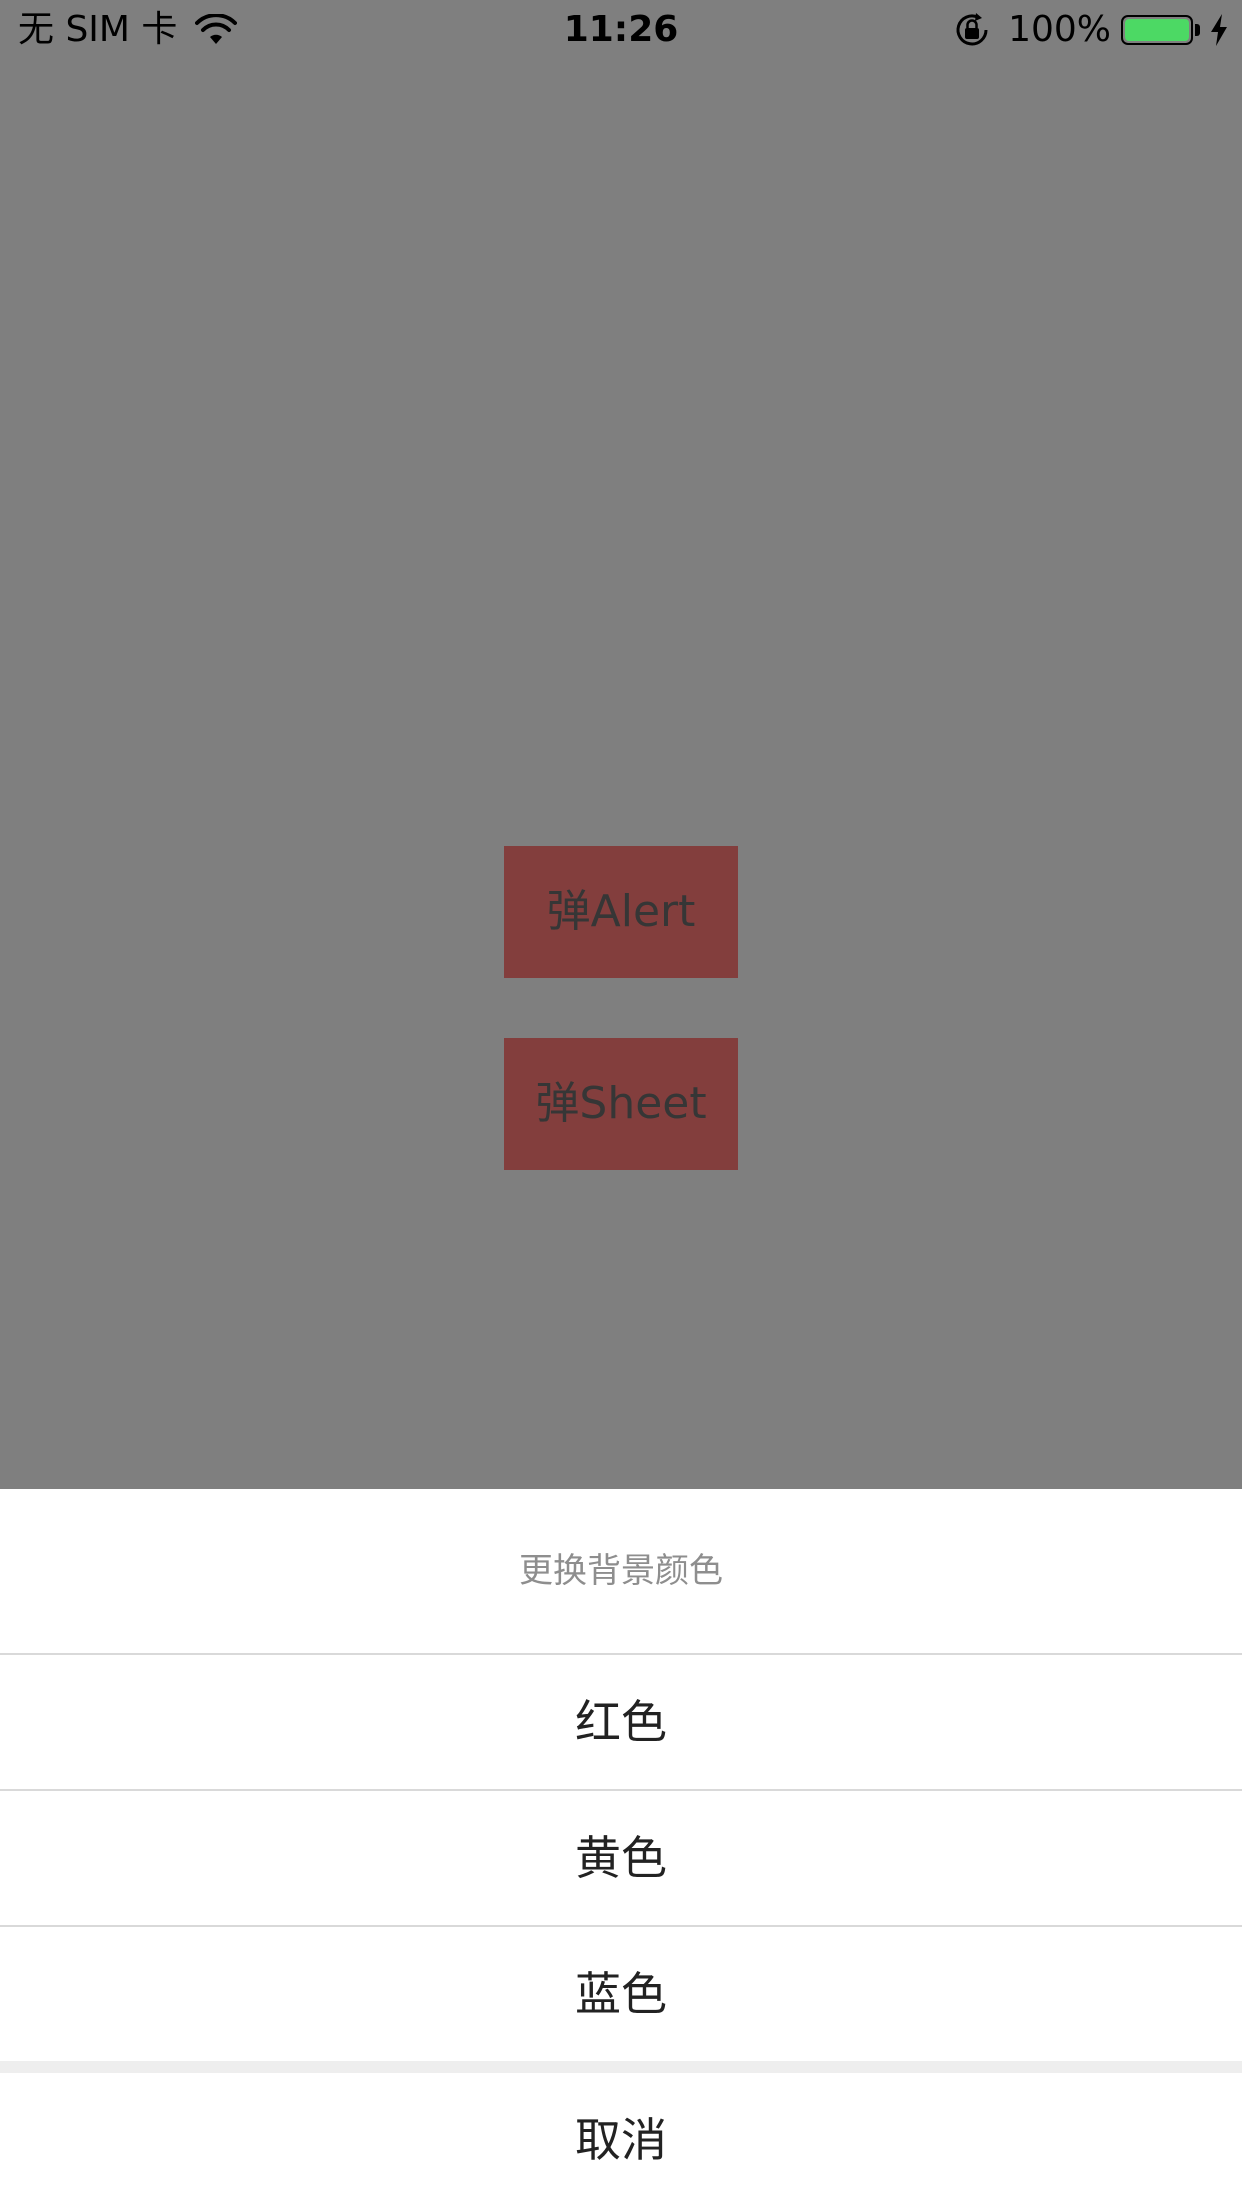 Image resolution: width=1242 pixels, height=2208 pixels. I want to click on show-alert-button: 弹Alert, so click(621, 912).